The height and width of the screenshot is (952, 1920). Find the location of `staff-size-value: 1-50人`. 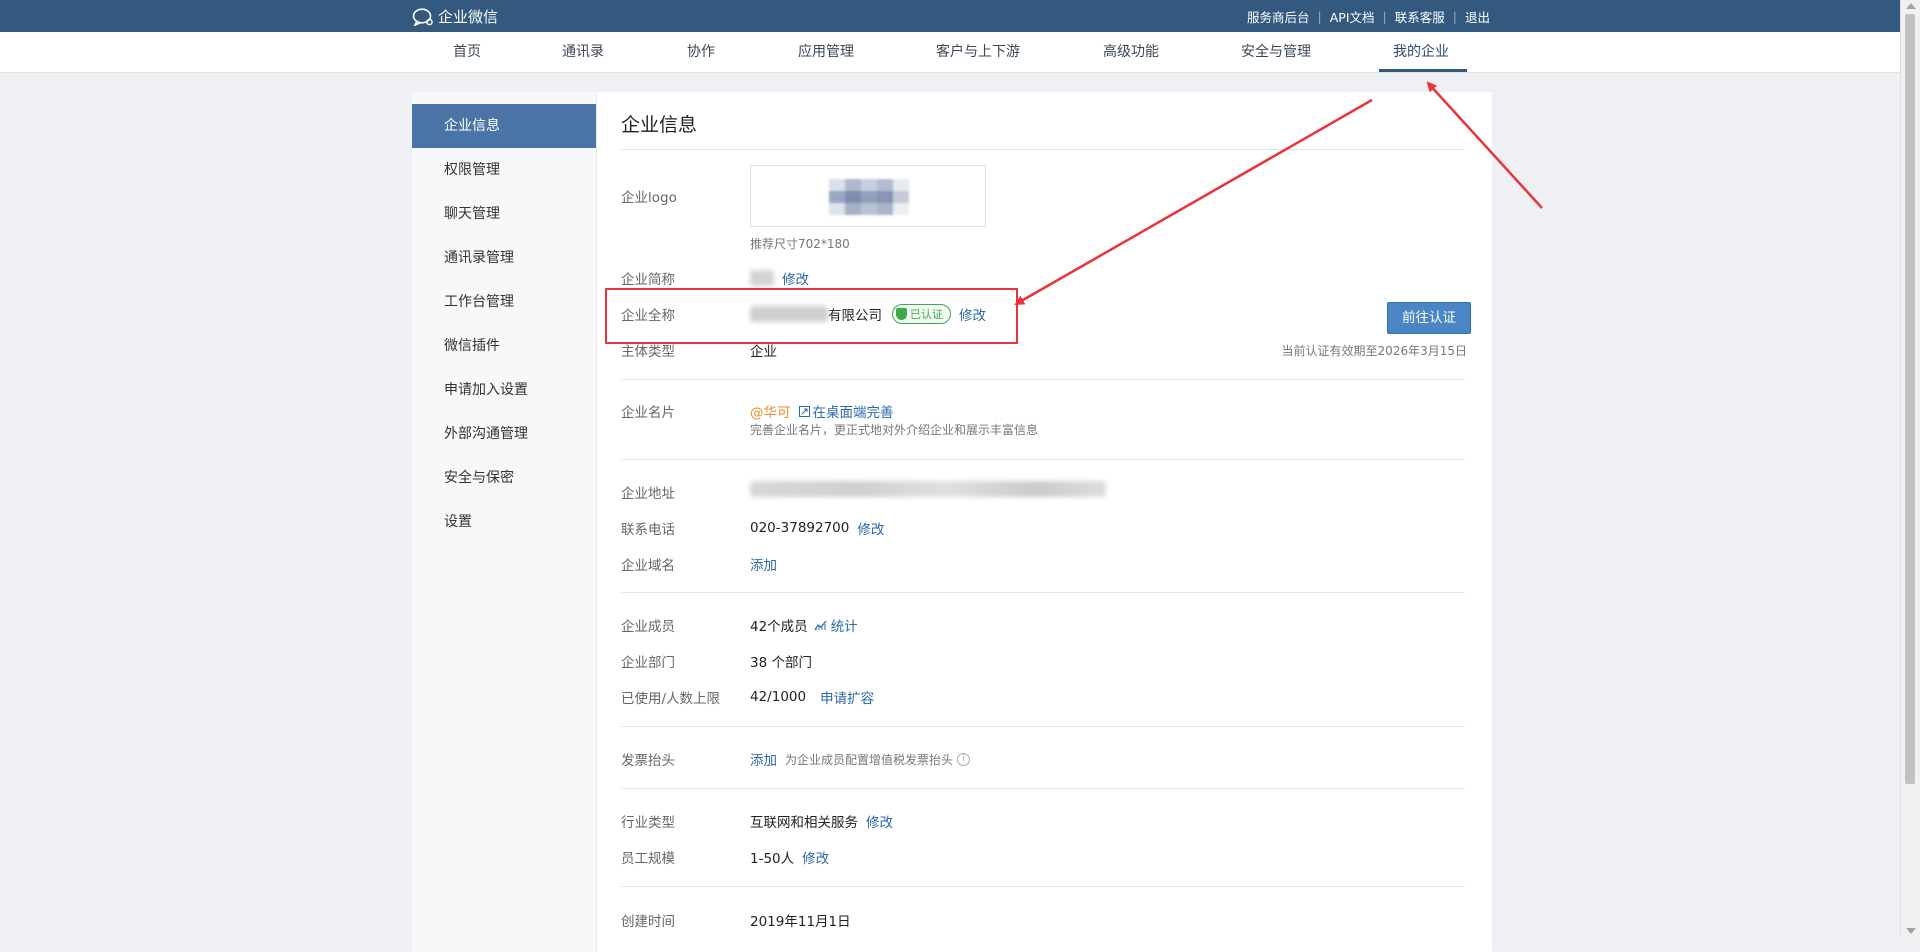

staff-size-value: 1-50人 is located at coordinates (772, 859).